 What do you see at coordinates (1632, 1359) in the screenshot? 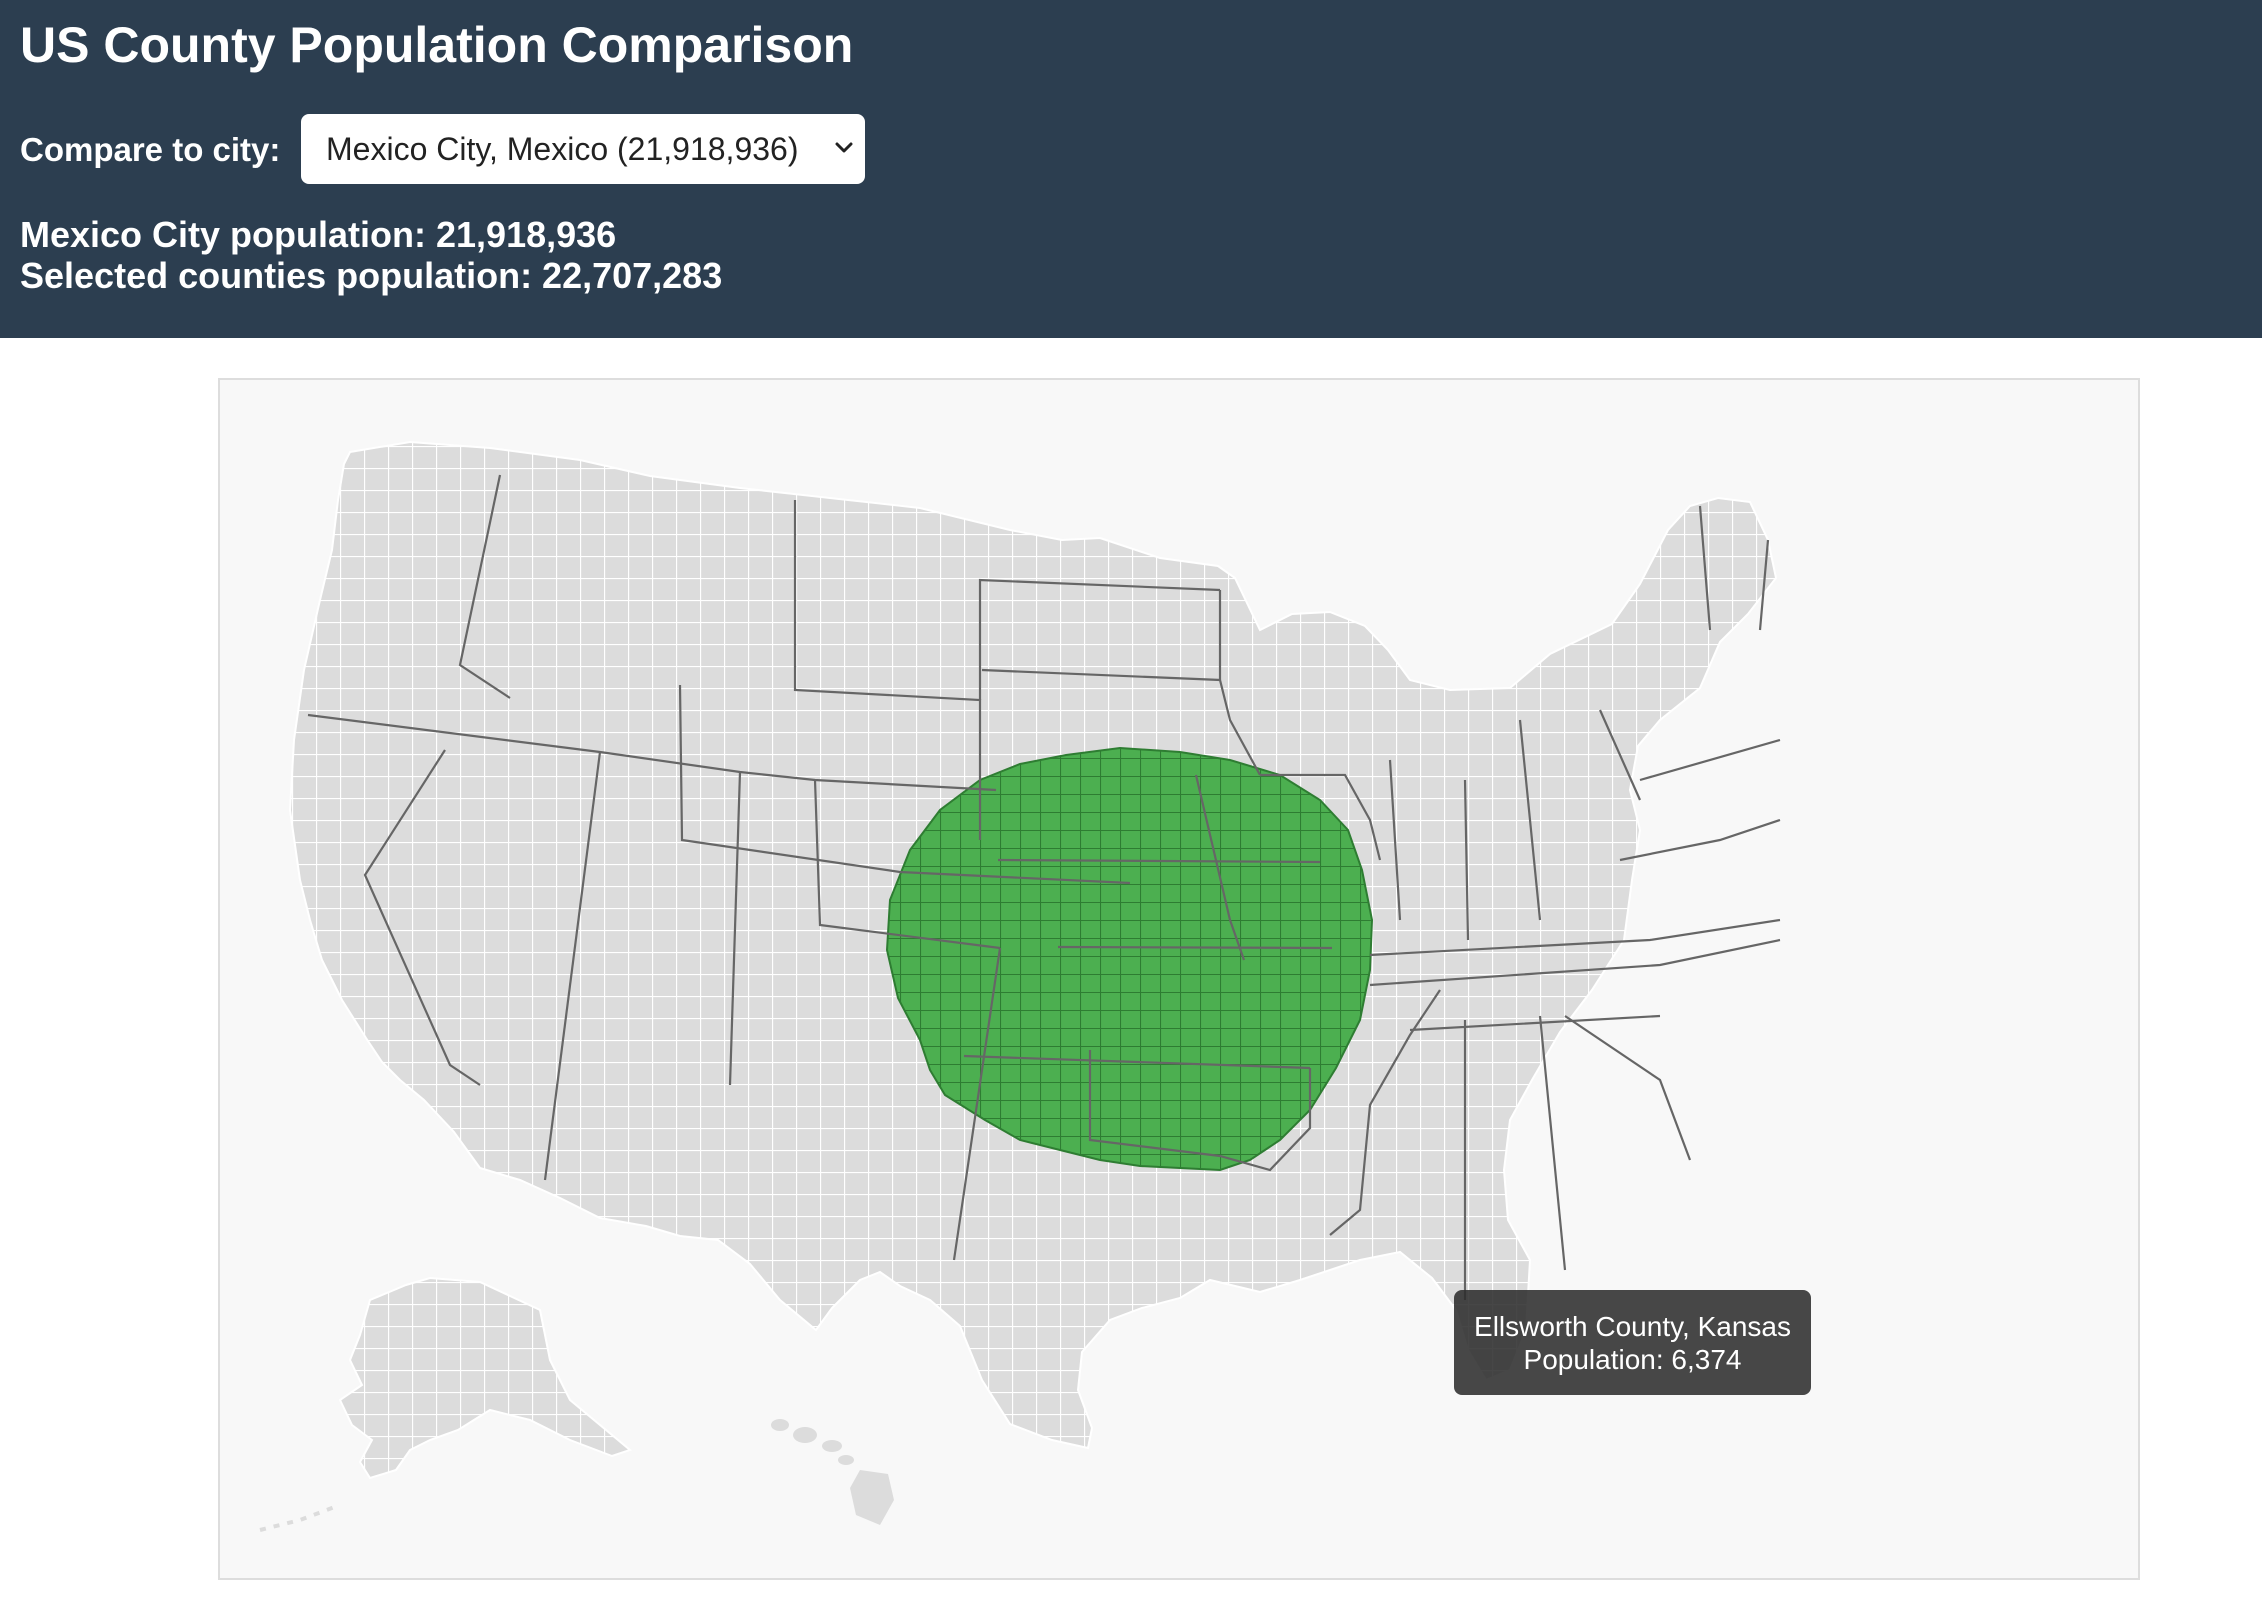
I see `tooltip-population: Population: 6,374` at bounding box center [1632, 1359].